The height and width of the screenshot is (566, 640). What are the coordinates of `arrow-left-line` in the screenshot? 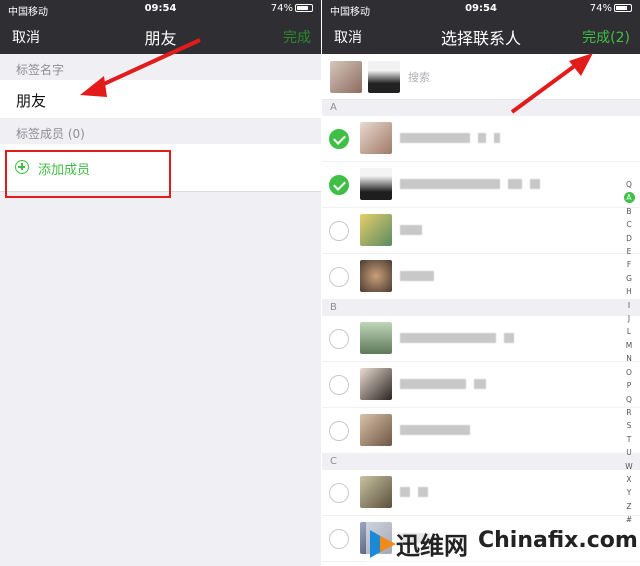 It's located at (147, 64).